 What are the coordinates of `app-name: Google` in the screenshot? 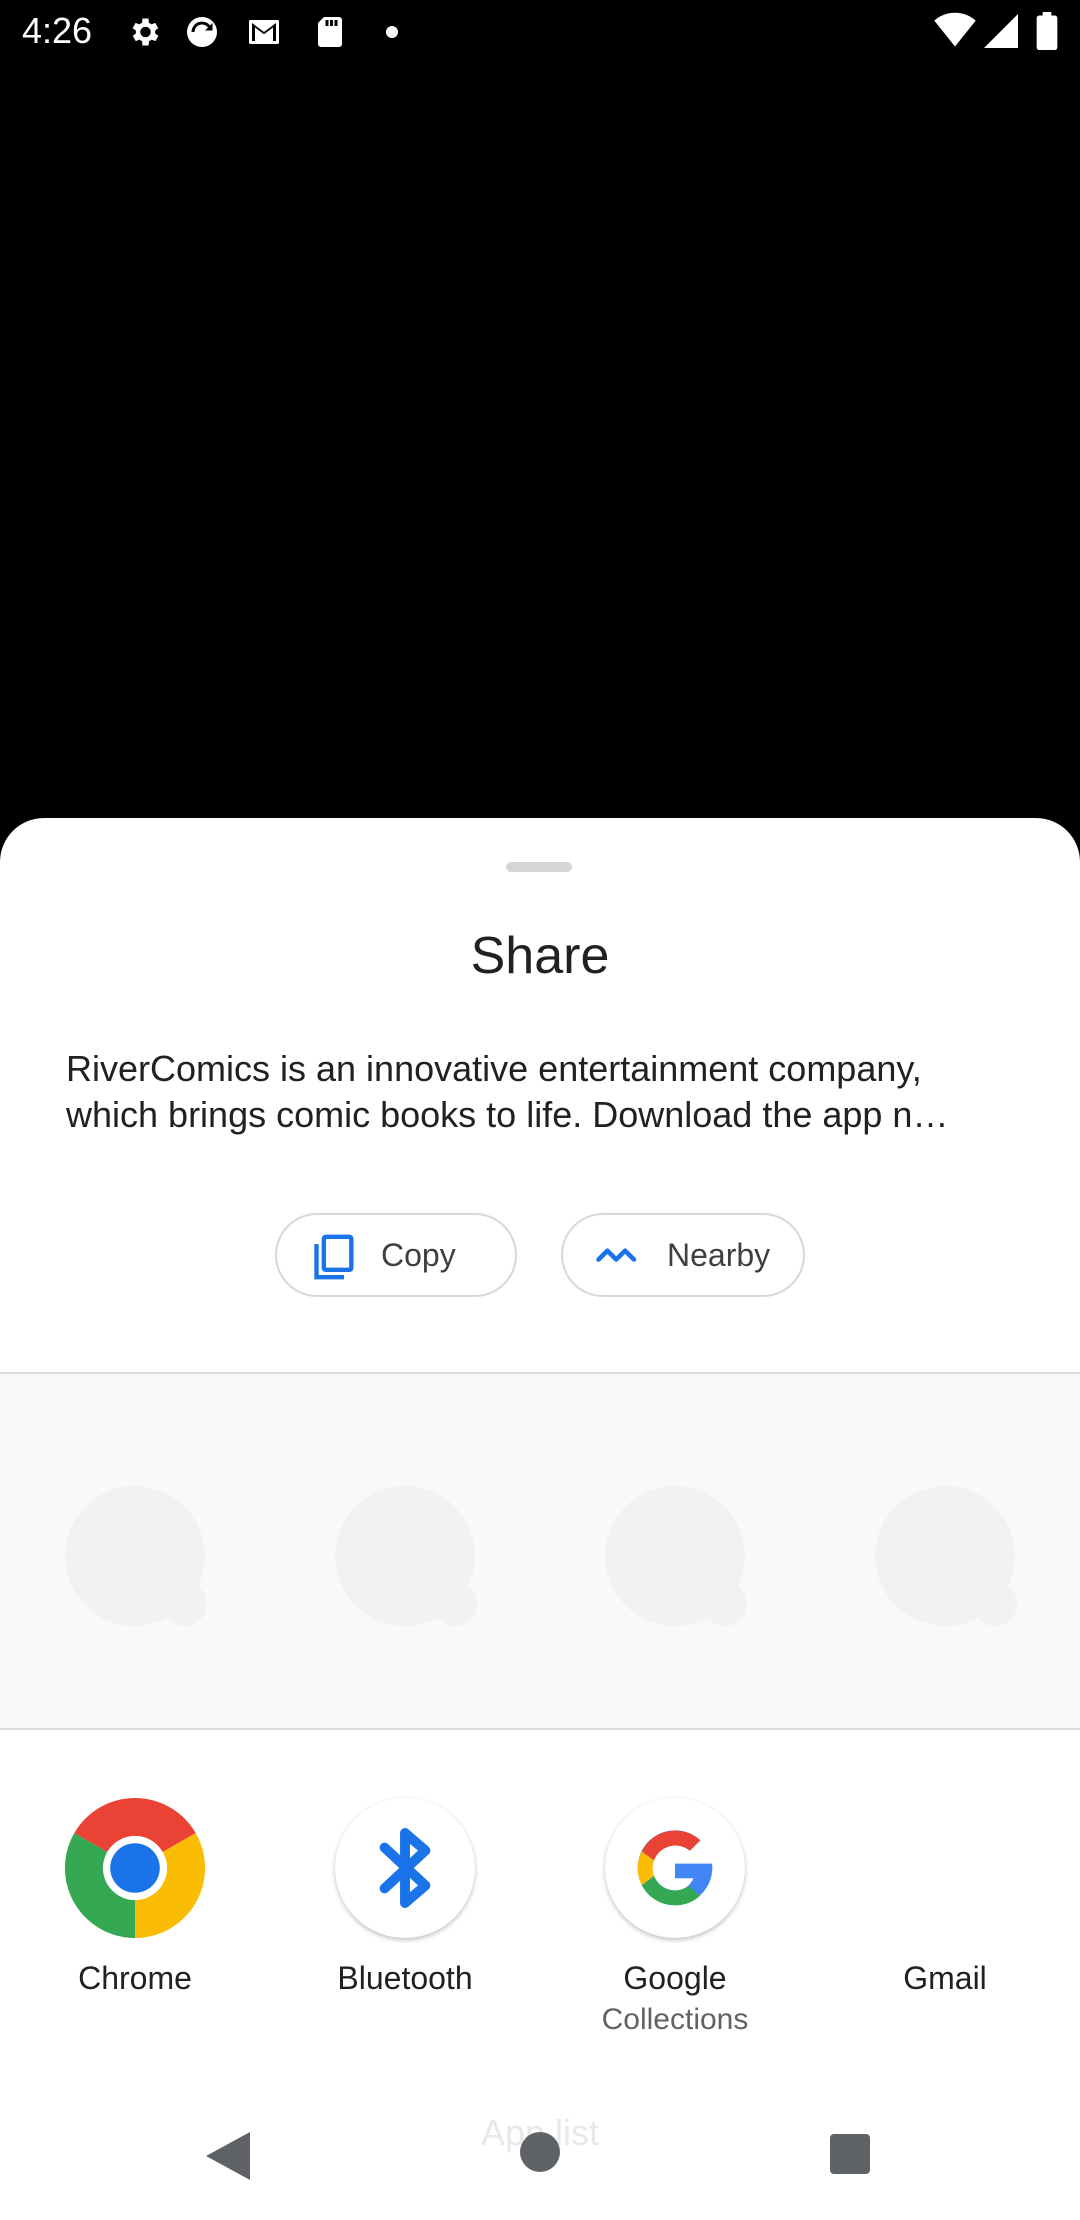 It's located at (675, 1978).